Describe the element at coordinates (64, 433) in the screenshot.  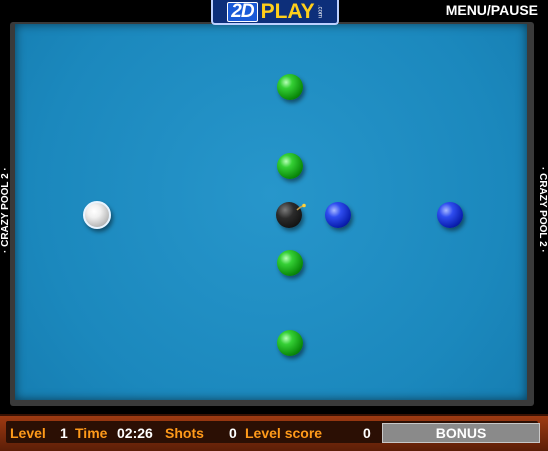
I see `level-value: 1` at that location.